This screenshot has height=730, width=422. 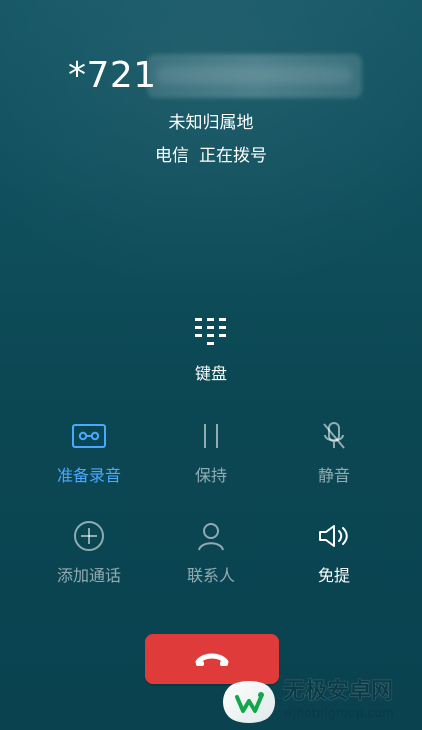 What do you see at coordinates (333, 475) in the screenshot?
I see `mute-label: 静音` at bounding box center [333, 475].